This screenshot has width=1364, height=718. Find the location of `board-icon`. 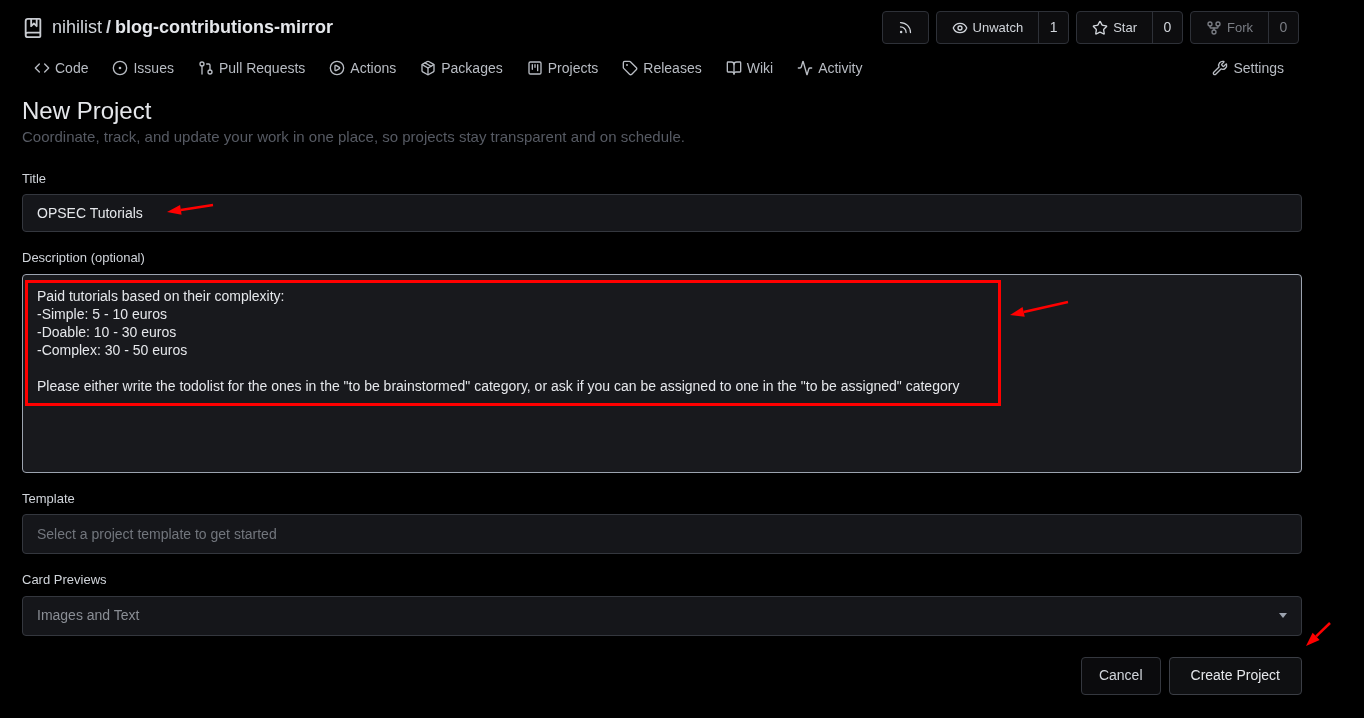

board-icon is located at coordinates (534, 68).